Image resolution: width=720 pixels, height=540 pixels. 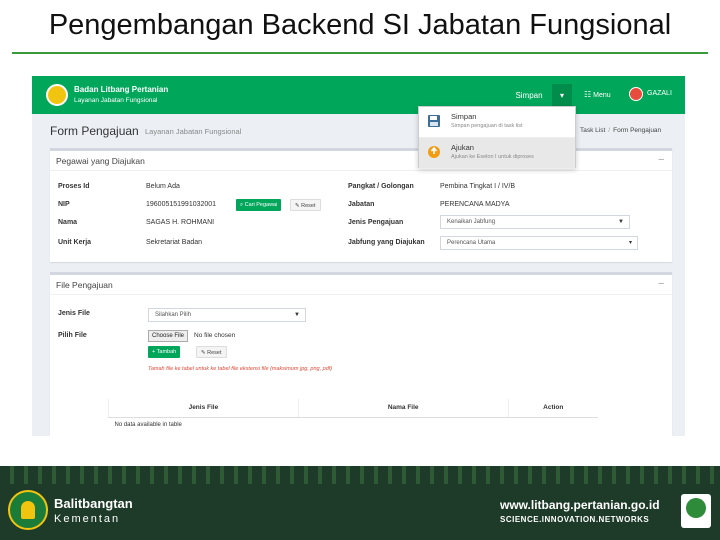 What do you see at coordinates (381, 186) in the screenshot?
I see `pangkat-label: Pangkat / Golongan` at bounding box center [381, 186].